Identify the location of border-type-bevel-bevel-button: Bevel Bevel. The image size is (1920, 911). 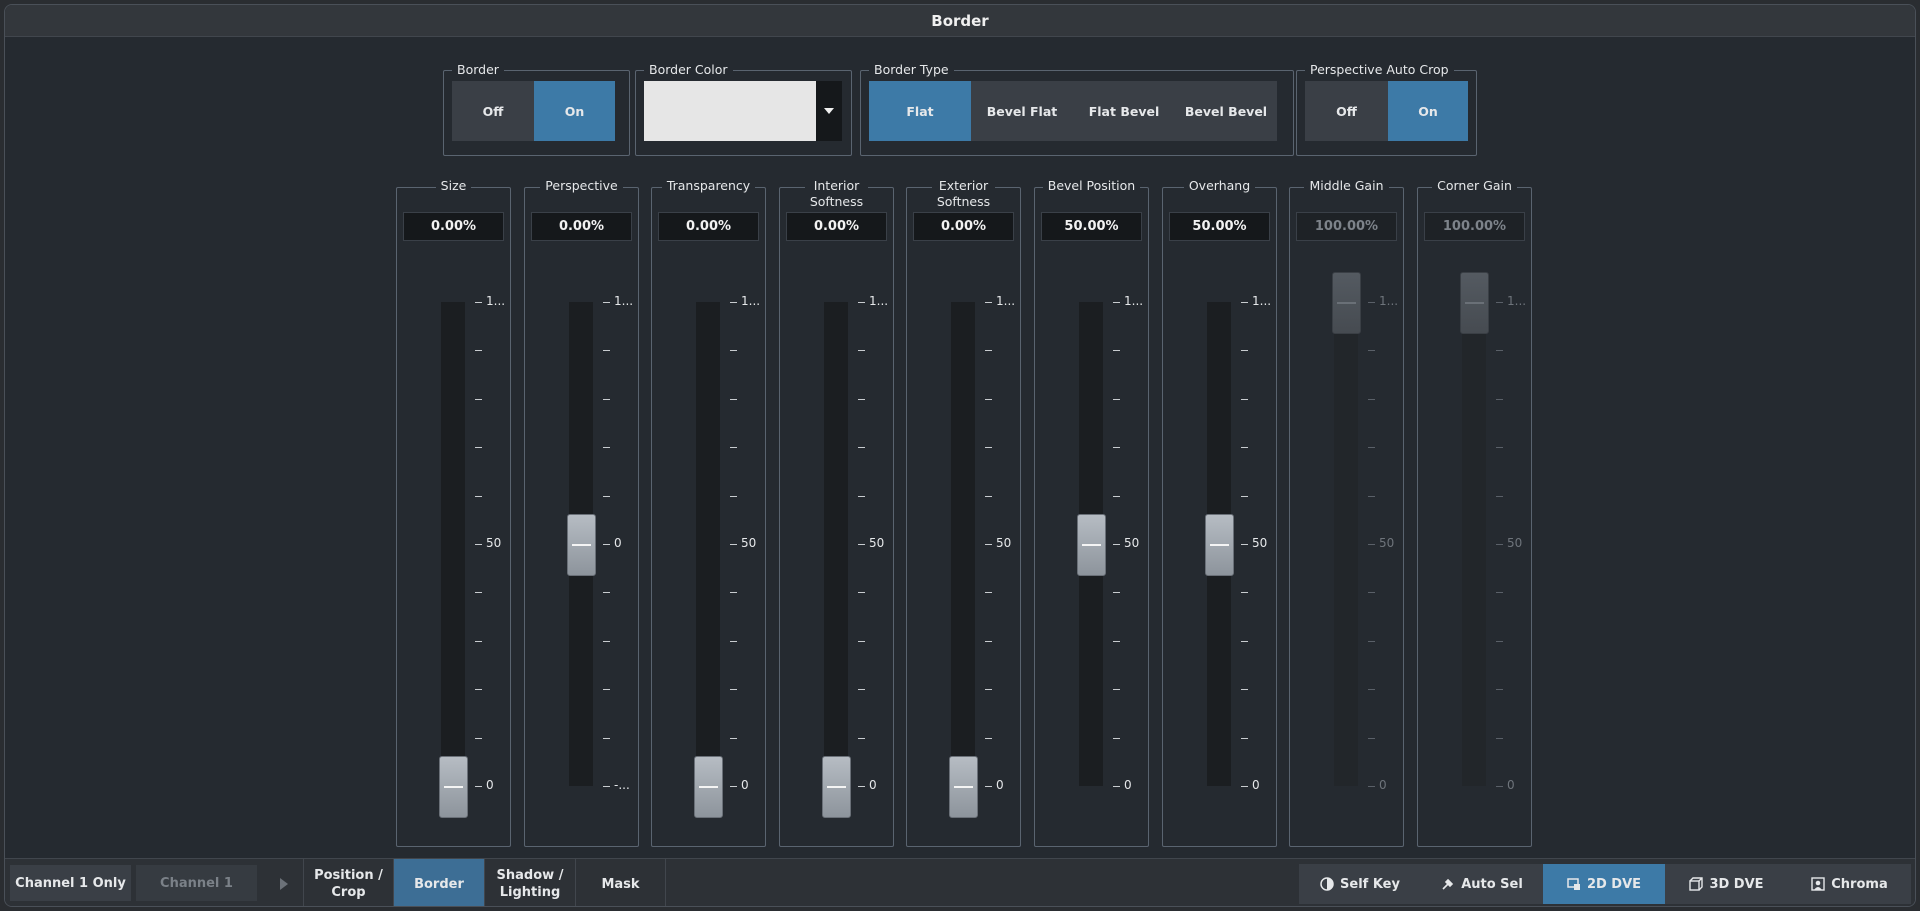
(1226, 111).